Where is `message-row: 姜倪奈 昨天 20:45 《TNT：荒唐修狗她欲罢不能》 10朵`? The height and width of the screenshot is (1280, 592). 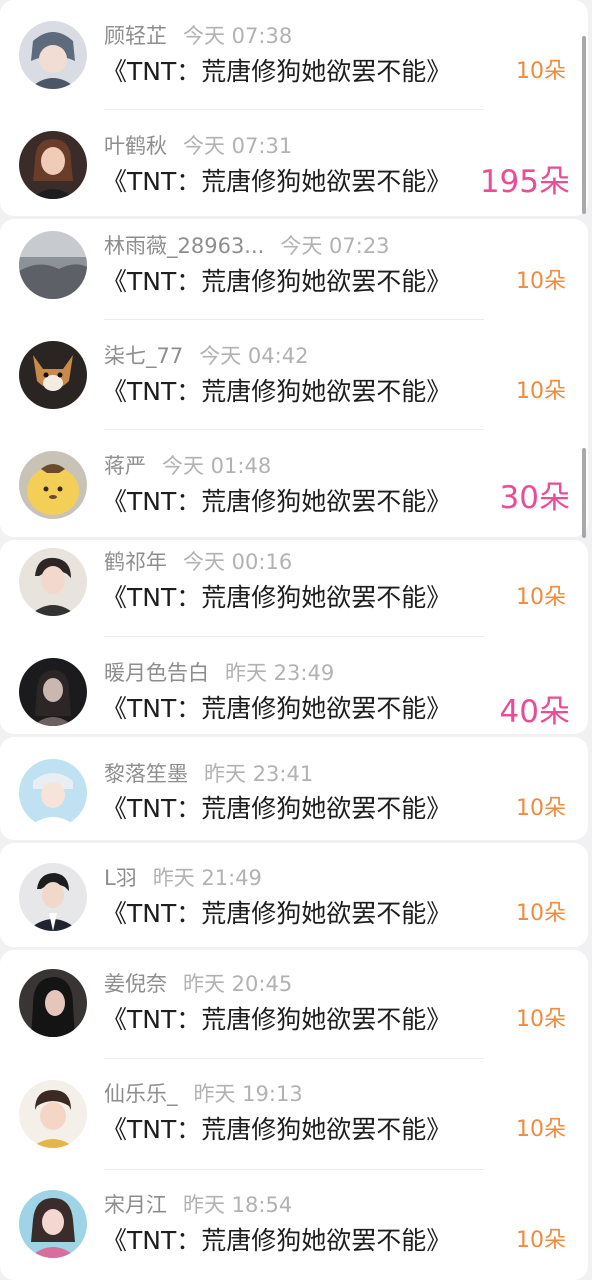
message-row: 姜倪奈 昨天 20:45 《TNT：荒唐修狗她欲罢不能》 10朵 is located at coordinates (294, 1005).